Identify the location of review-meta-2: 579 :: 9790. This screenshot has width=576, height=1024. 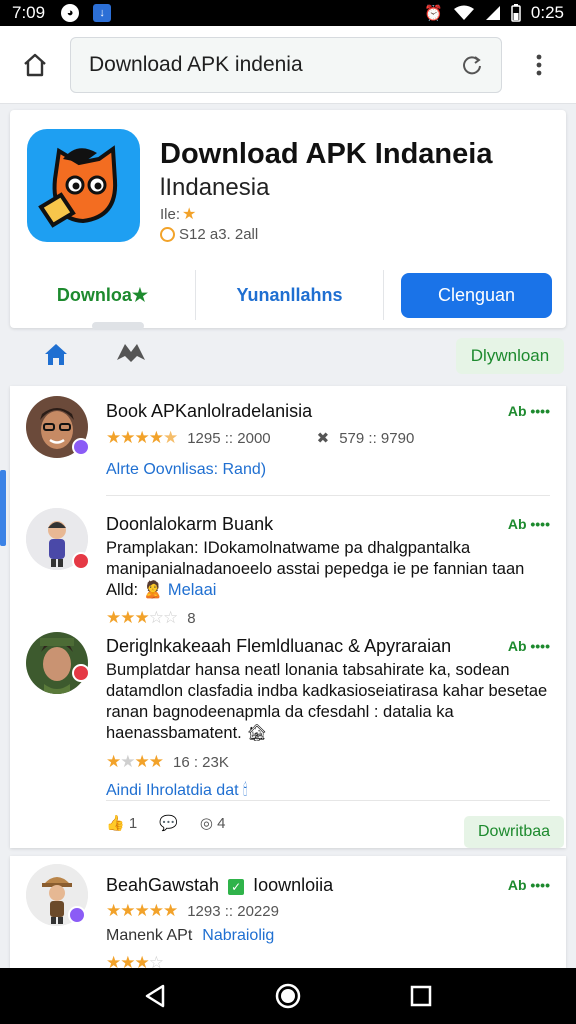
(377, 438).